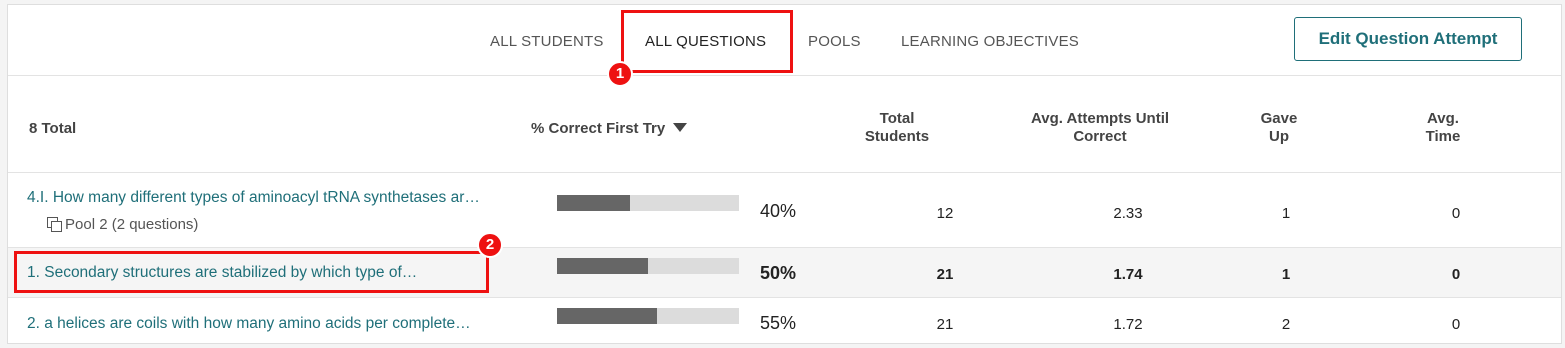 This screenshot has height=348, width=1565. Describe the element at coordinates (834, 41) in the screenshot. I see `tab-pools: POOLS` at that location.